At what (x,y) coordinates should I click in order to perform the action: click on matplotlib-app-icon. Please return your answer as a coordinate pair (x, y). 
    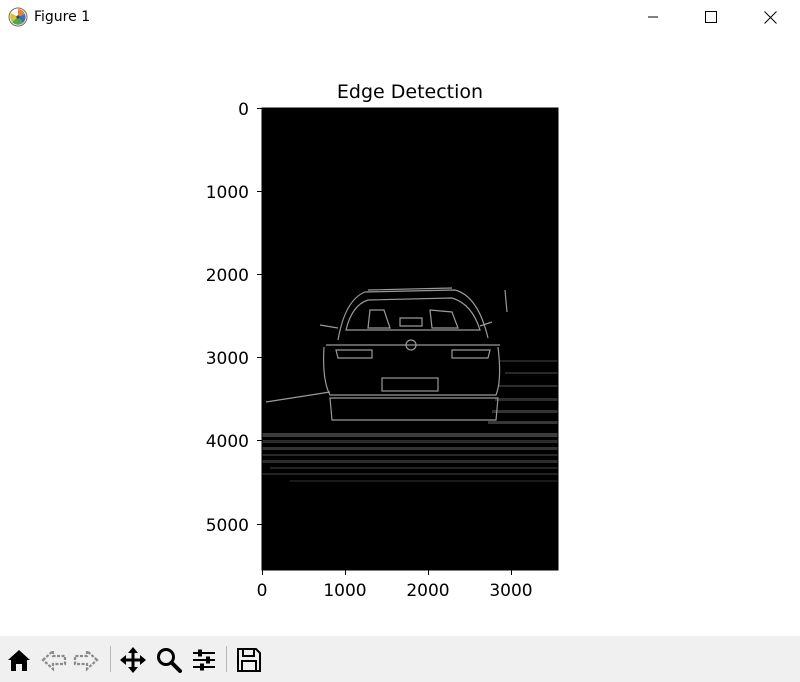
    Looking at the image, I should click on (18, 17).